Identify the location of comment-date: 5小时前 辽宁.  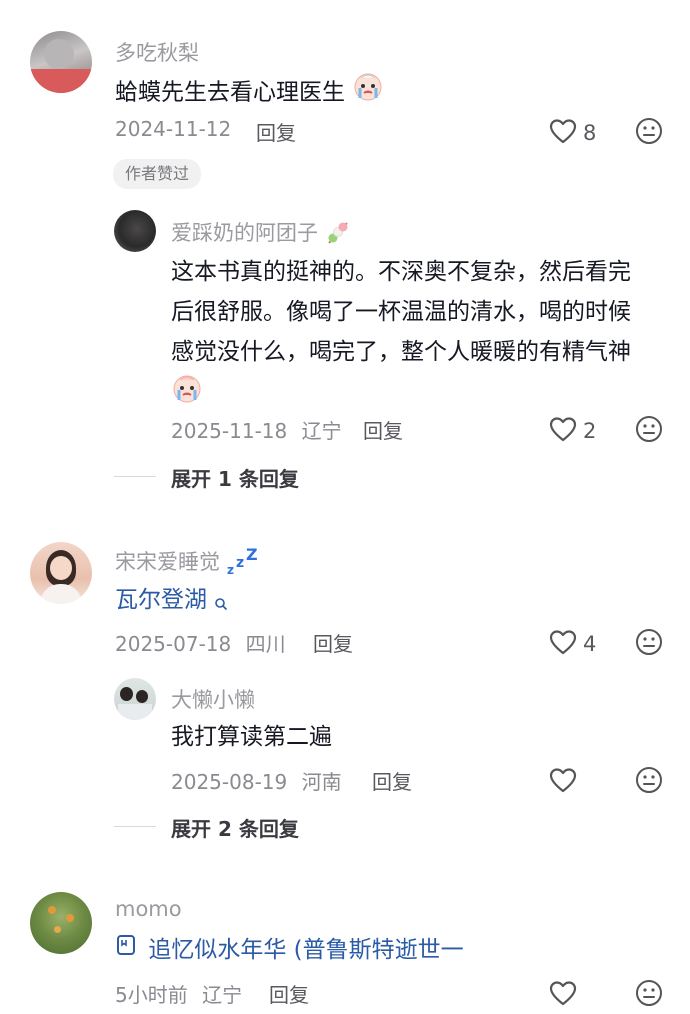
(178, 993).